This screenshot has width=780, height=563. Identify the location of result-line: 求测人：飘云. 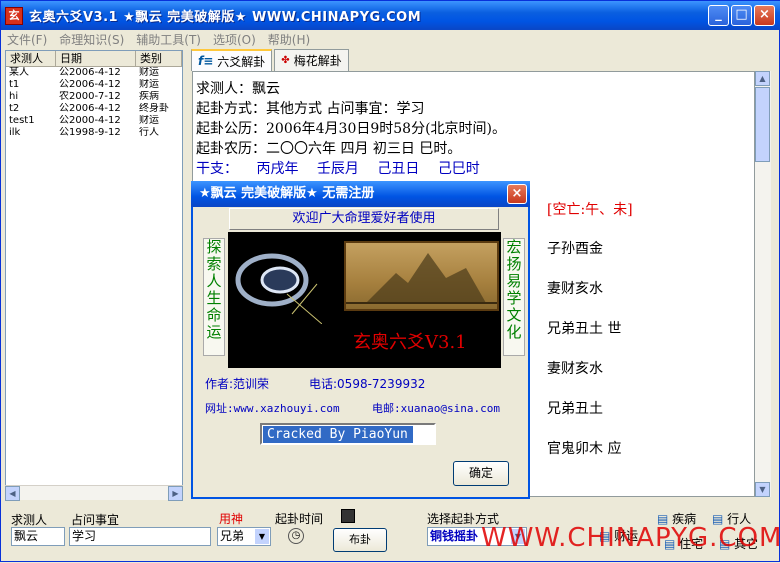
(238, 89).